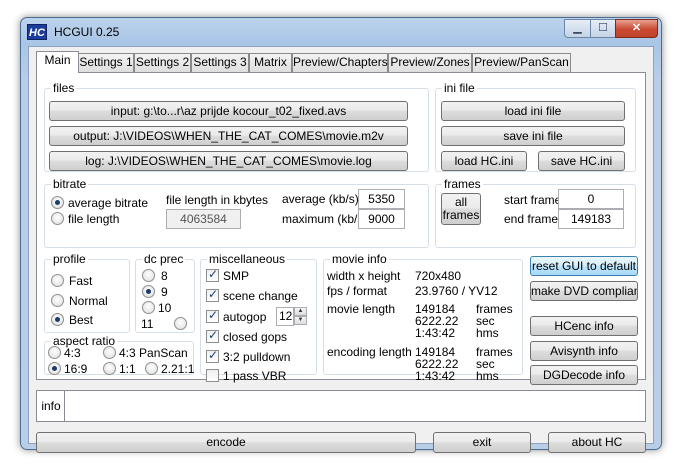 The height and width of the screenshot is (470, 682). Describe the element at coordinates (591, 199) in the screenshot. I see `start-frame-input: 0` at that location.